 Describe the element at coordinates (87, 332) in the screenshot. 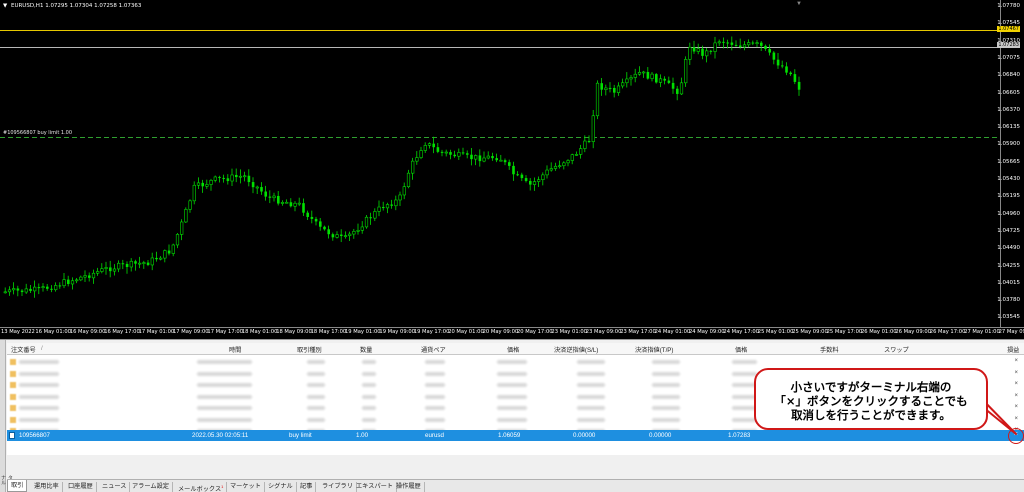

I see `time-axis-label: 16 May 09:00` at that location.